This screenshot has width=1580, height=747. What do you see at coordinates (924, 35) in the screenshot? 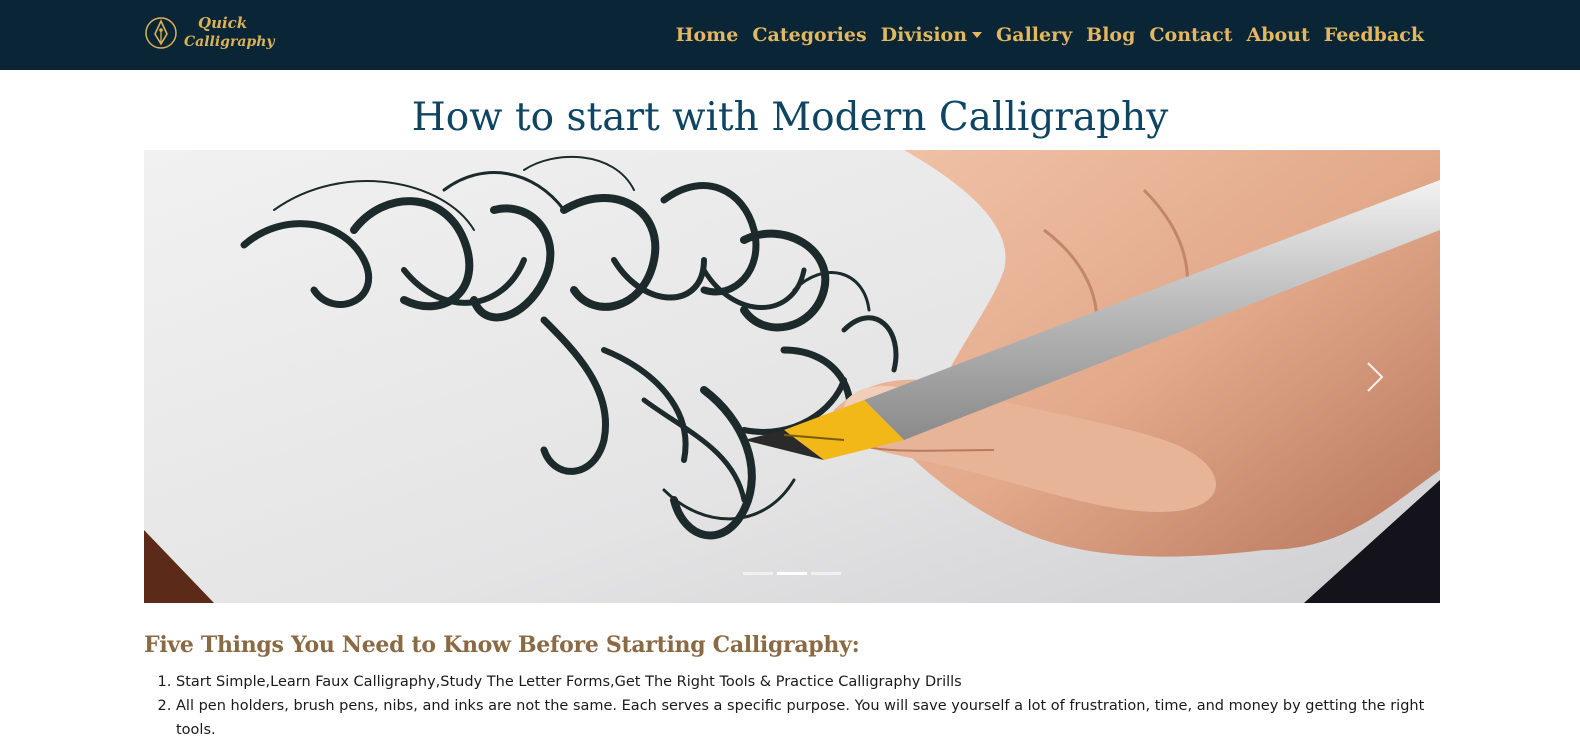
I see `nav-division-label: Division` at bounding box center [924, 35].